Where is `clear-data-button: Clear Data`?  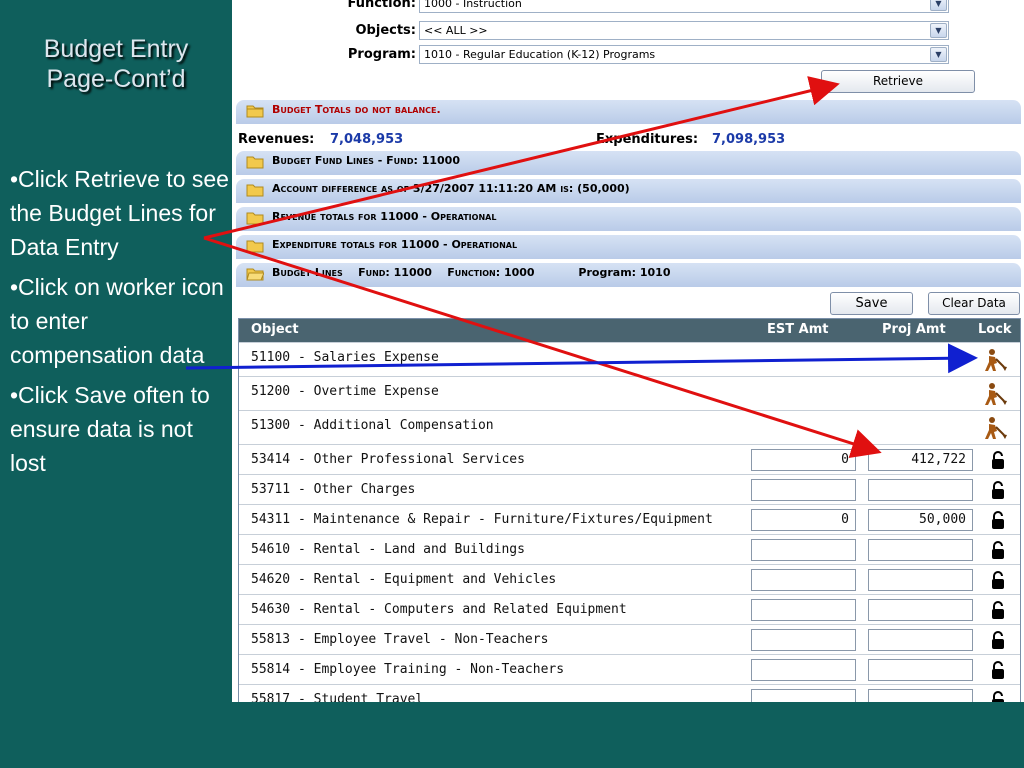 clear-data-button: Clear Data is located at coordinates (974, 303).